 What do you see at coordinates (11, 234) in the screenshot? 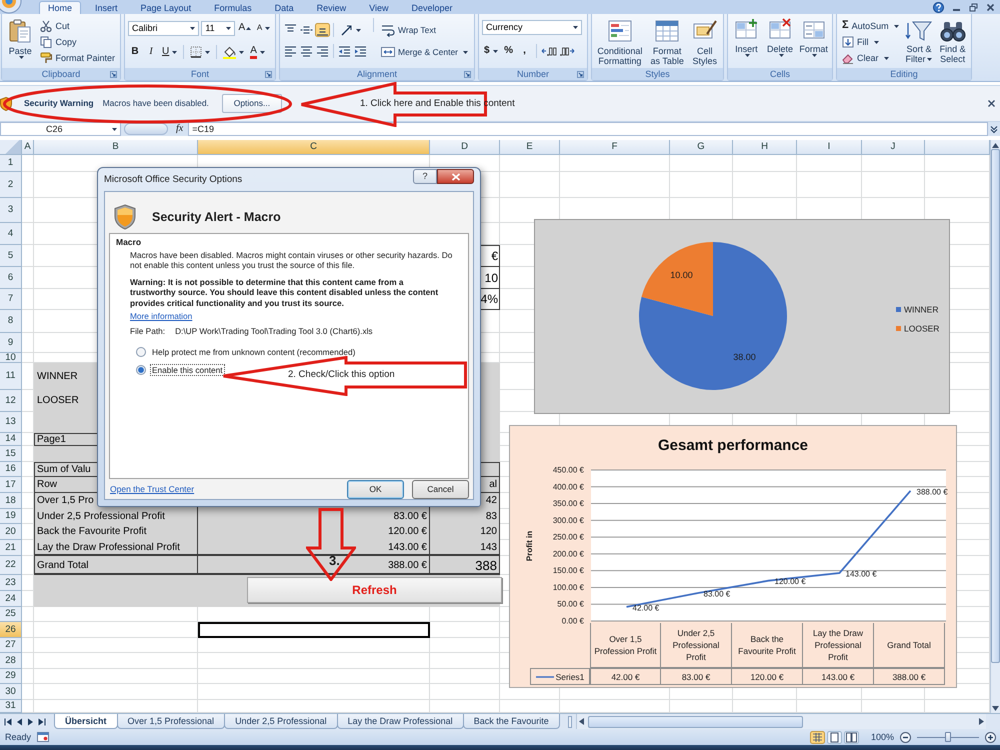
I see `row-header: 4` at bounding box center [11, 234].